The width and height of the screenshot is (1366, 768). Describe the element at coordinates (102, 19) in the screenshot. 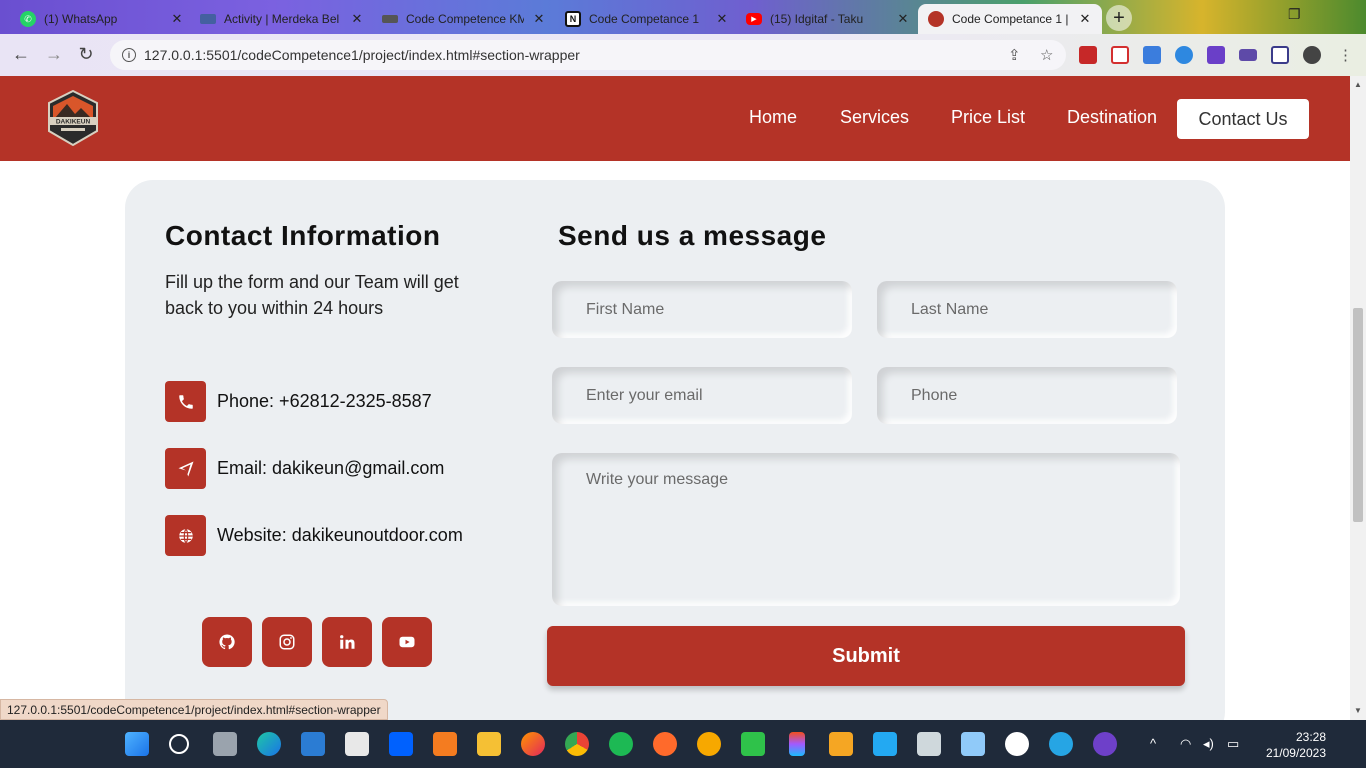

I see `tab-whatsapp: ✆ (1) WhatsApp ✕` at that location.